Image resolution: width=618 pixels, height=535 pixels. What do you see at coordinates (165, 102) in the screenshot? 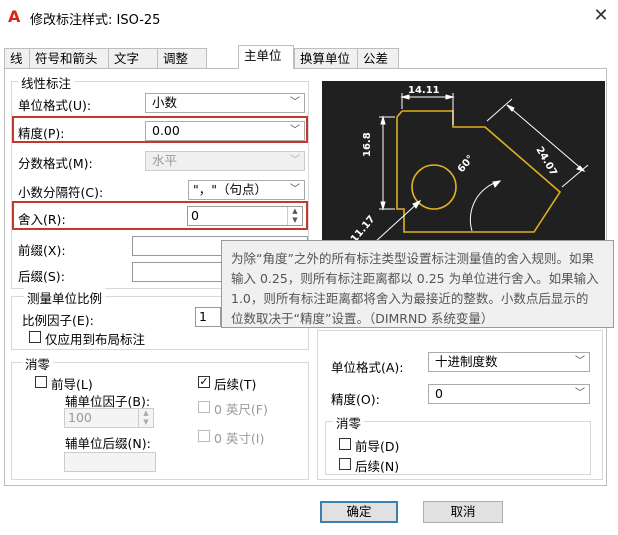
I see `unit-format-value: 小数` at bounding box center [165, 102].